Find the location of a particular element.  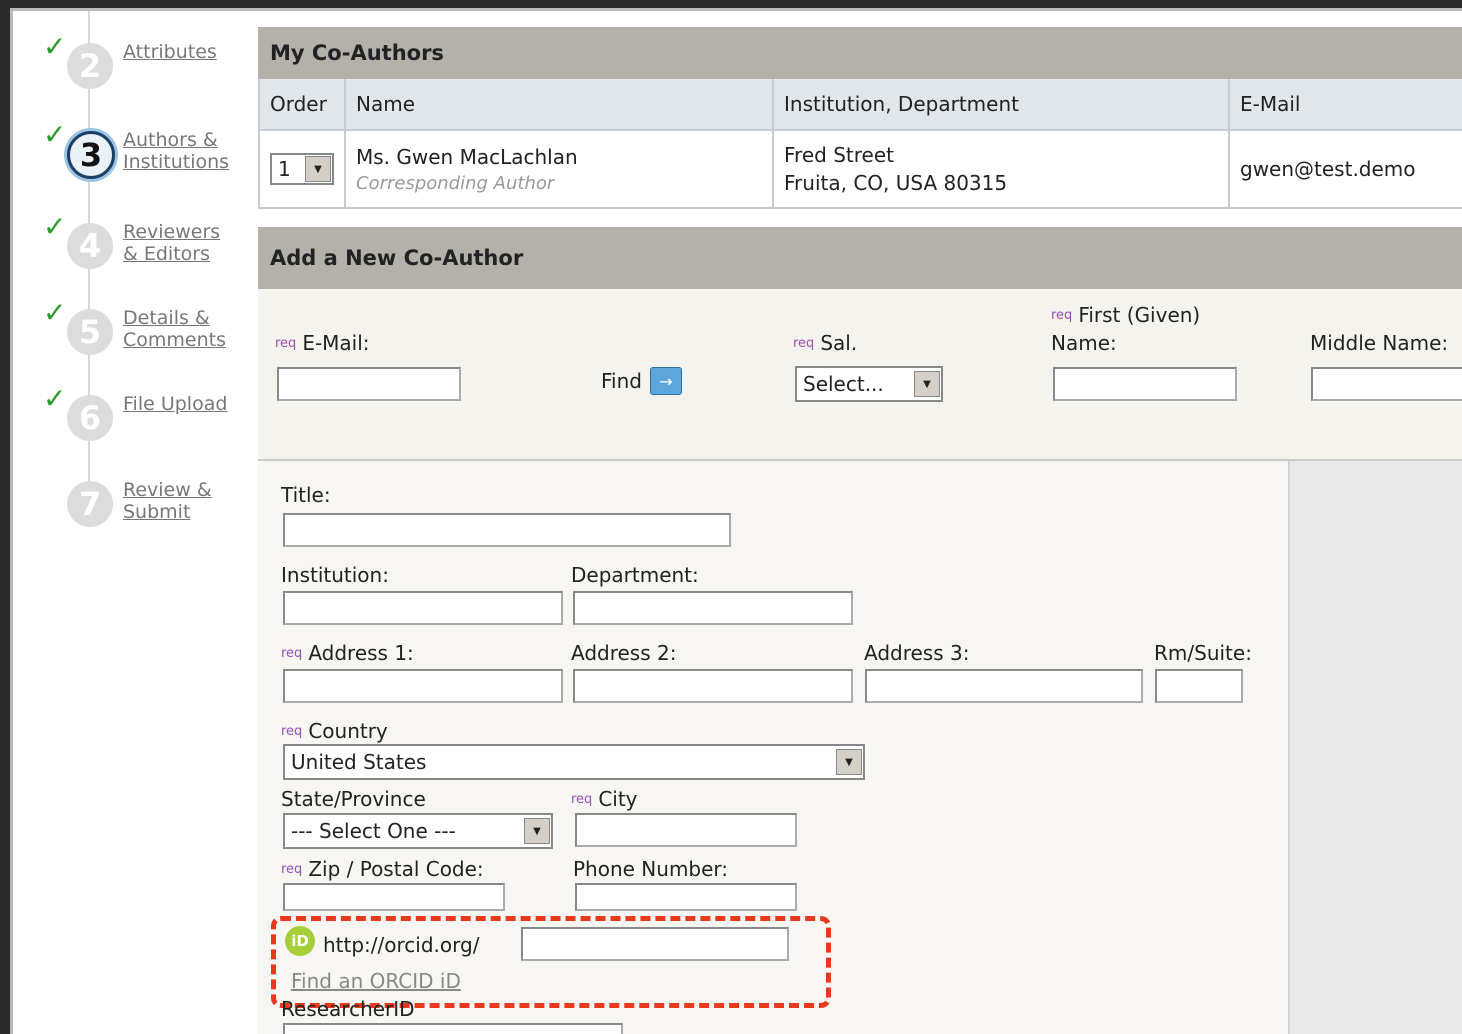

first-name-label-line2: Name: is located at coordinates (1084, 343).